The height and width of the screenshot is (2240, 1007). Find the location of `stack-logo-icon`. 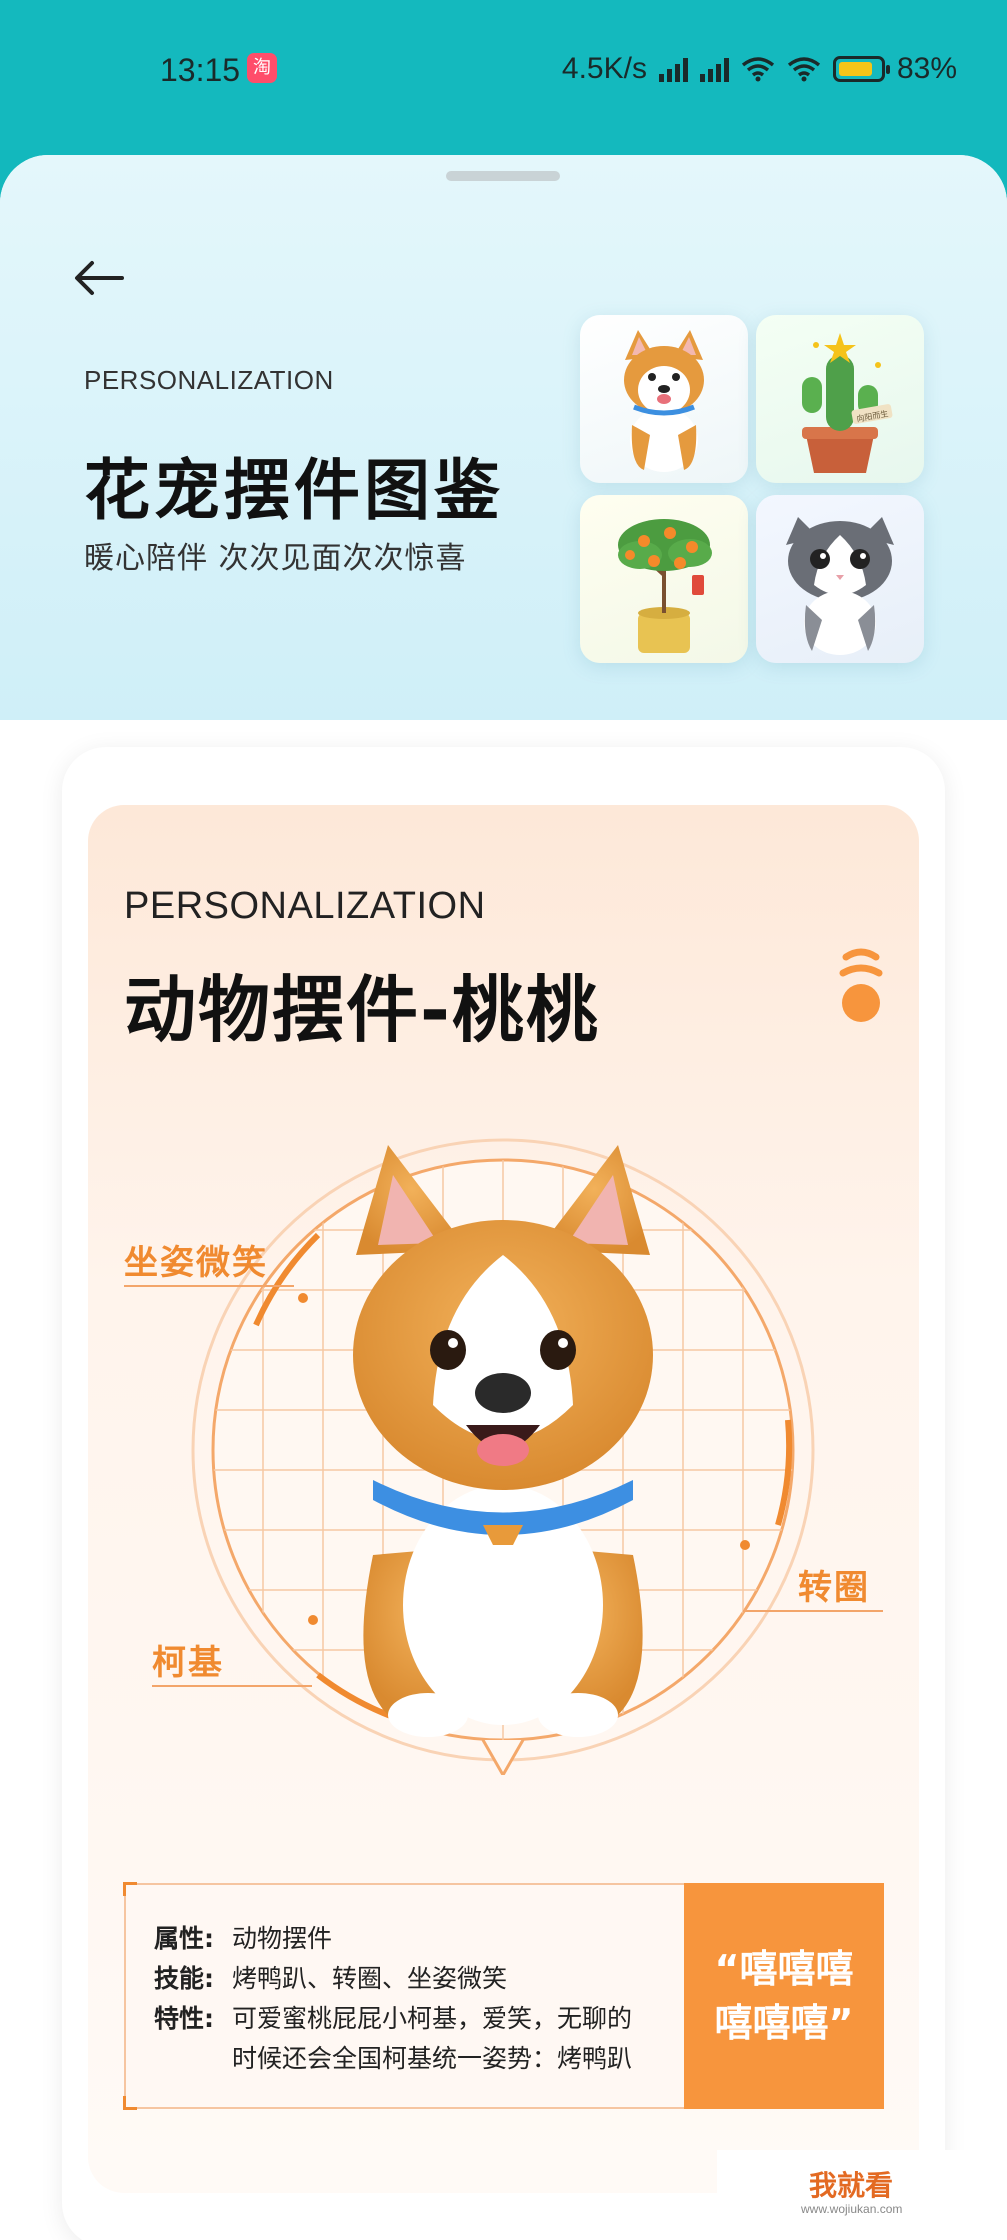

stack-logo-icon is located at coordinates (861, 985).